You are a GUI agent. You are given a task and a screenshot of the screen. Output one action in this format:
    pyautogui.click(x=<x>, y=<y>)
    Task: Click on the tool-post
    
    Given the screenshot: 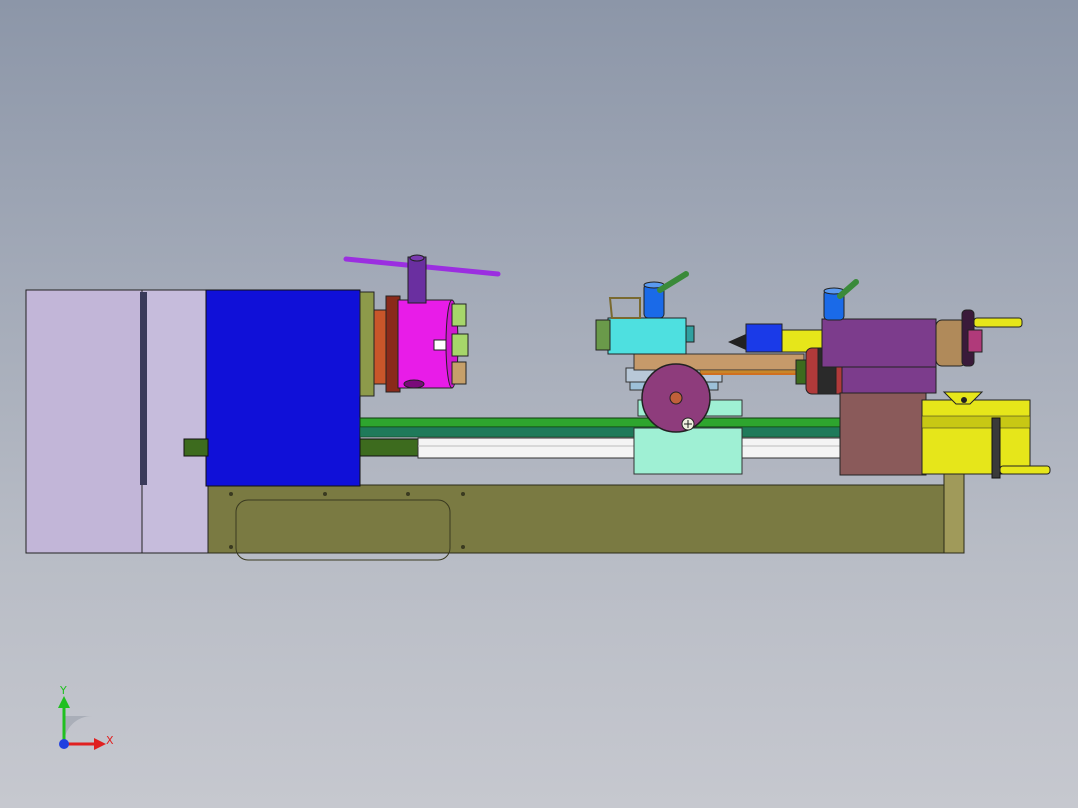 What is the action you would take?
    pyautogui.click(x=645, y=313)
    